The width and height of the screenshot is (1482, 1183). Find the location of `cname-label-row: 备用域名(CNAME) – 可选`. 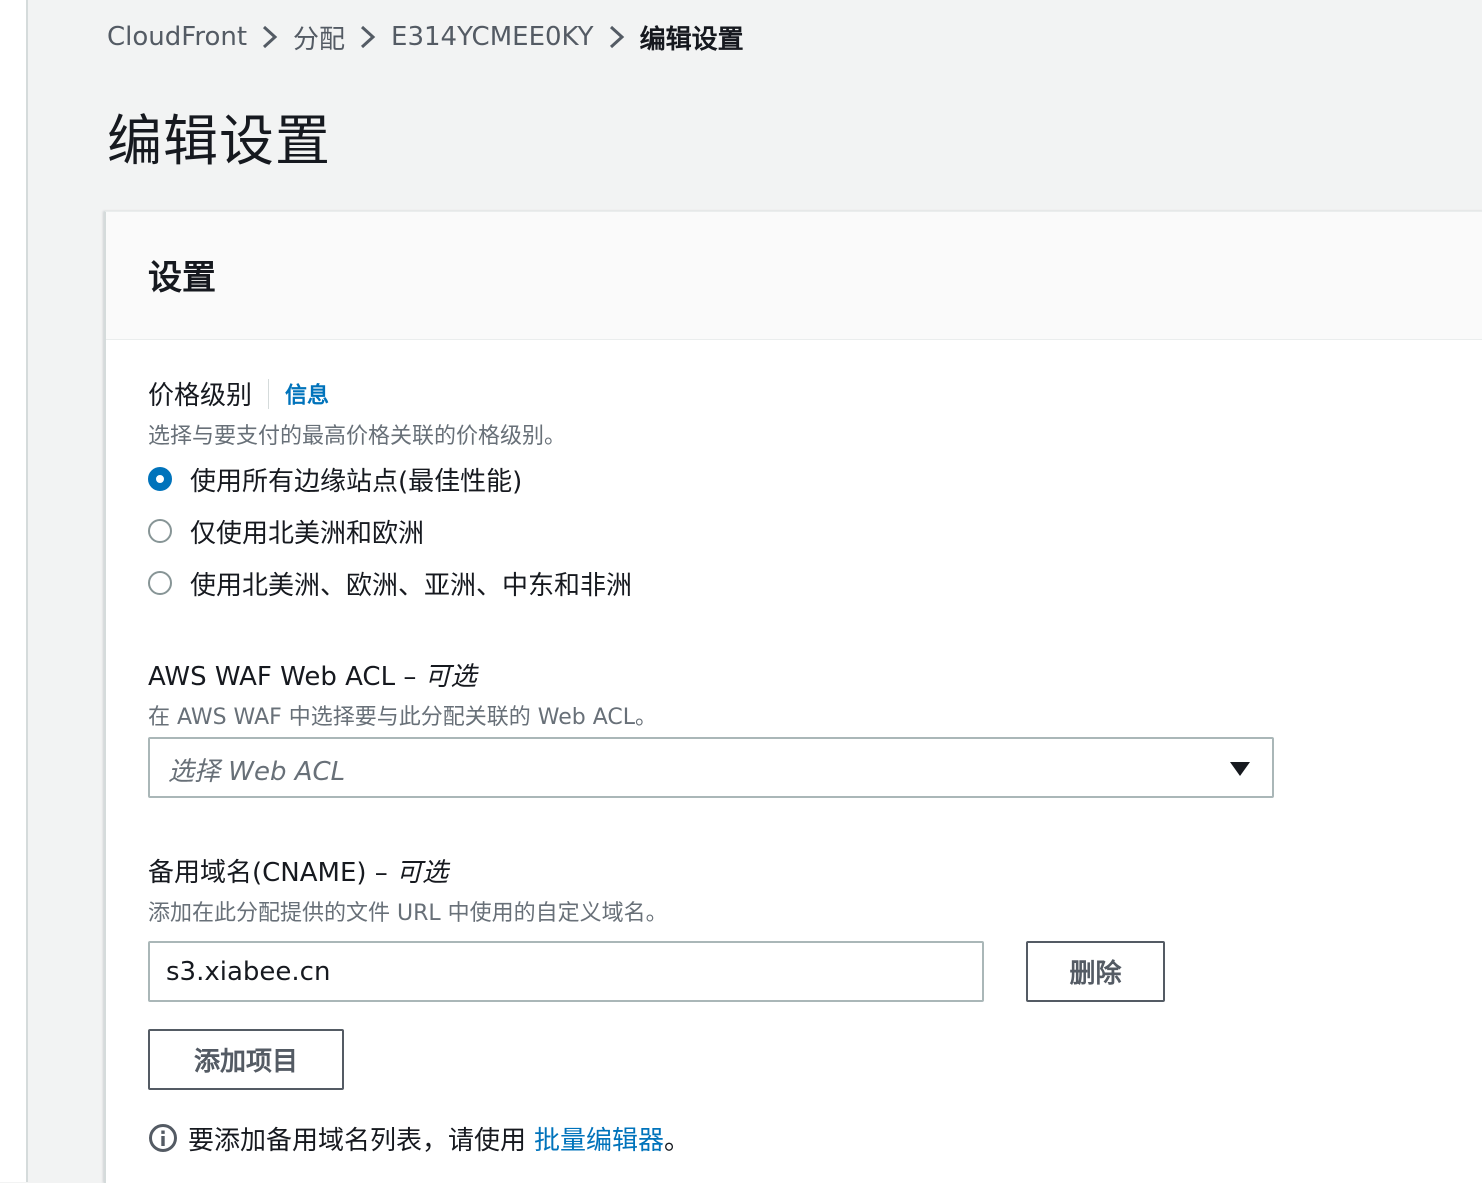

cname-label-row: 备用域名(CNAME) – 可选 is located at coordinates (298, 870).